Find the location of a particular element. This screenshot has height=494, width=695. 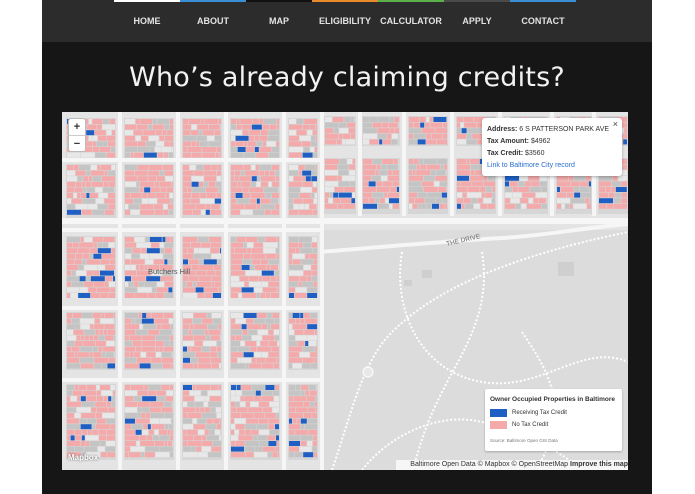

nav-item-contact: CONTACT is located at coordinates (543, 21).